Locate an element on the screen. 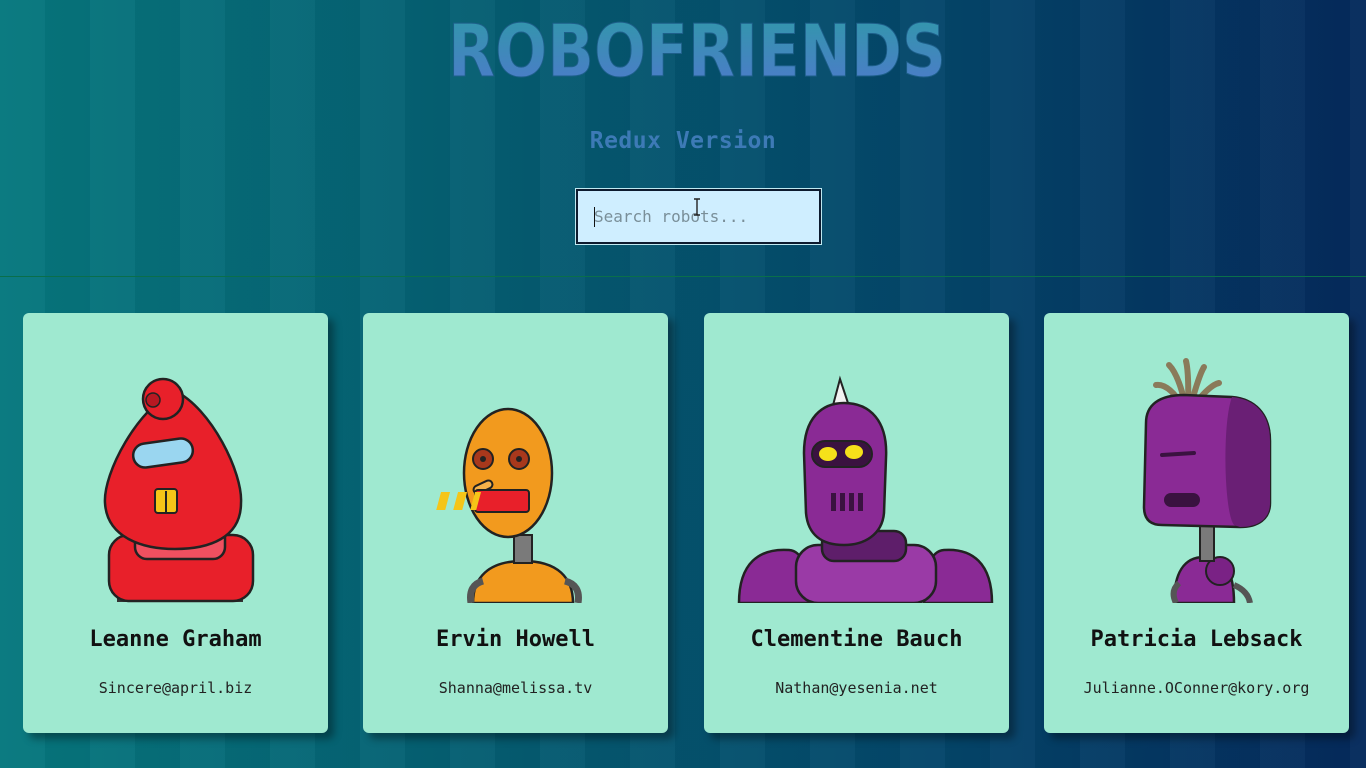 Image resolution: width=1366 pixels, height=768 pixels. orange-robot-avatar is located at coordinates (509, 505).